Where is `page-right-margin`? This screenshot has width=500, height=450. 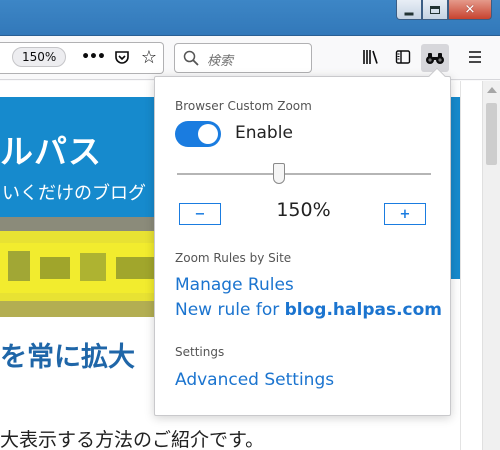
page-right-margin is located at coordinates (468, 265).